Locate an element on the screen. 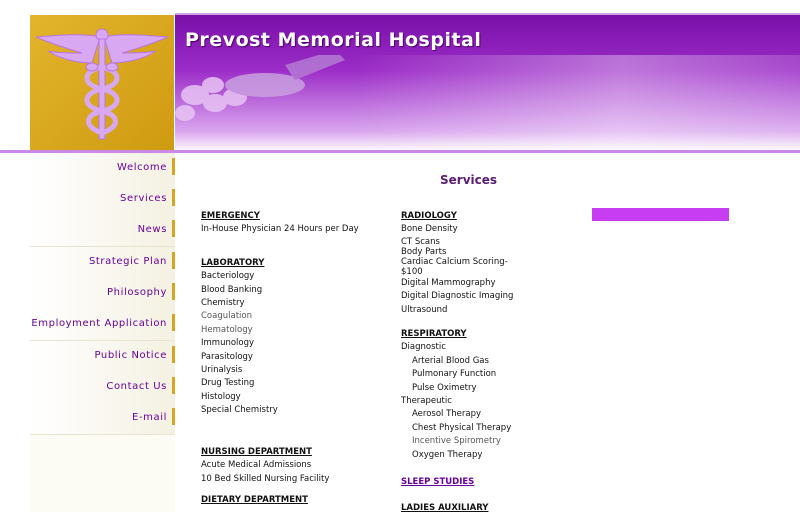 Image resolution: width=800 pixels, height=515 pixels. list-item: Digital Diagnostic Imaging is located at coordinates (457, 296).